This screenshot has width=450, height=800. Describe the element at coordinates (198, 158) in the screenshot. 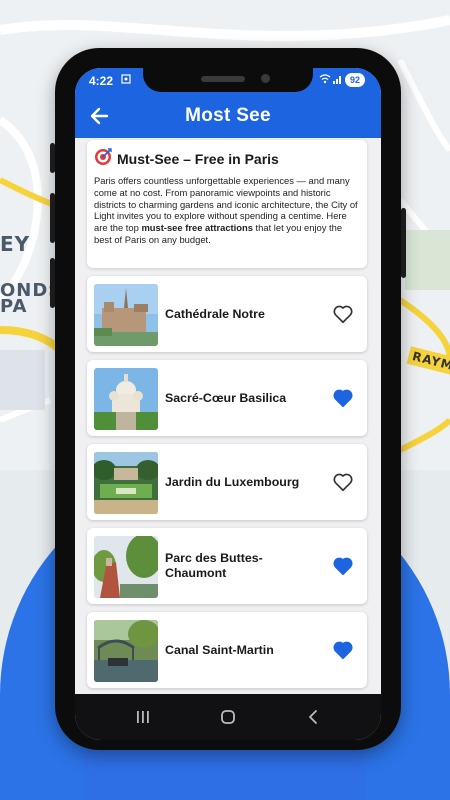

I see `intro-title: Must-See – Free in Paris` at that location.